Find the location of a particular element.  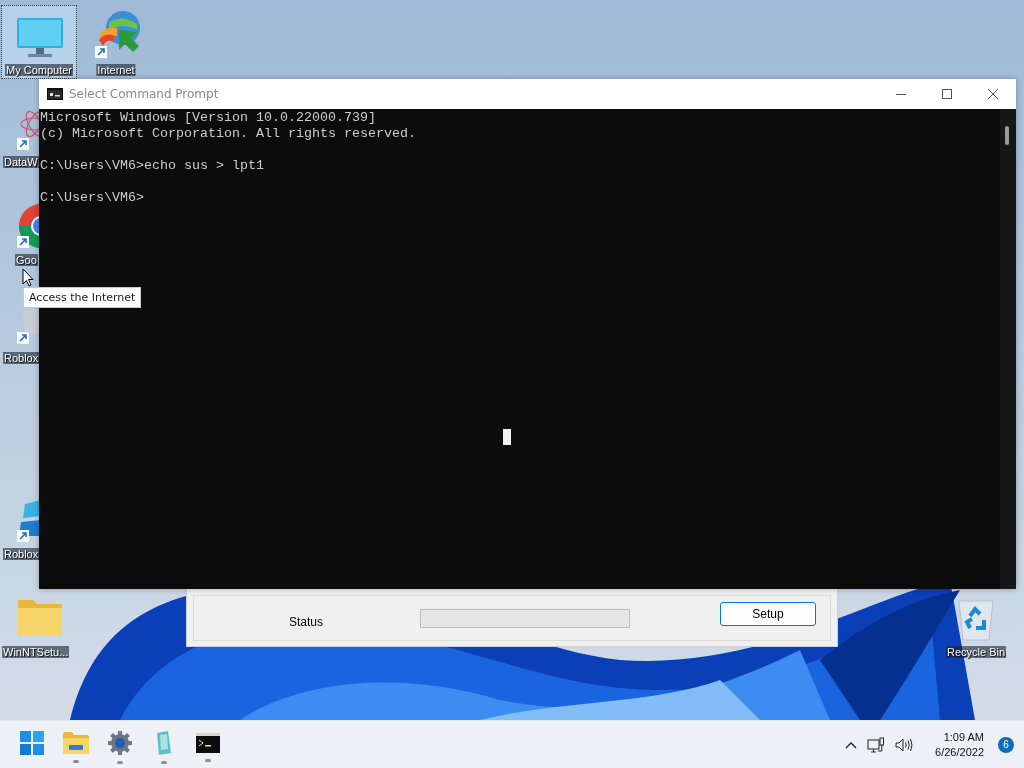

scrollbar is located at coordinates (1008, 349).